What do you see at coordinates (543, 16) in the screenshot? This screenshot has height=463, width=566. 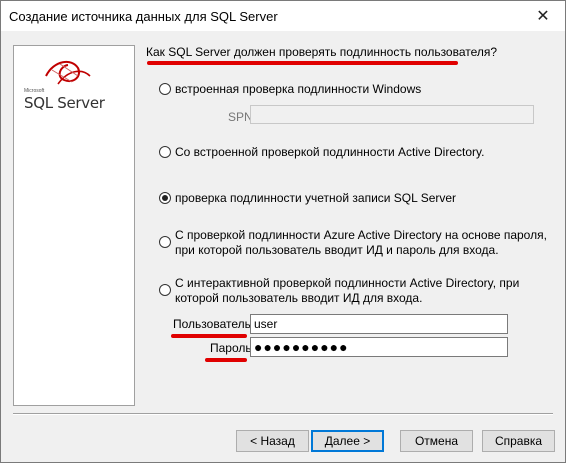 I see `close-icon: ✕` at bounding box center [543, 16].